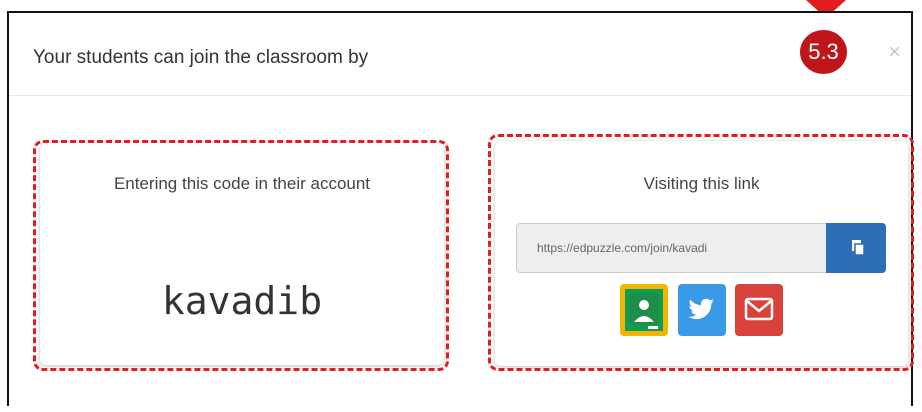  What do you see at coordinates (201, 57) in the screenshot?
I see `modal-title: Your students can join the classroom by` at bounding box center [201, 57].